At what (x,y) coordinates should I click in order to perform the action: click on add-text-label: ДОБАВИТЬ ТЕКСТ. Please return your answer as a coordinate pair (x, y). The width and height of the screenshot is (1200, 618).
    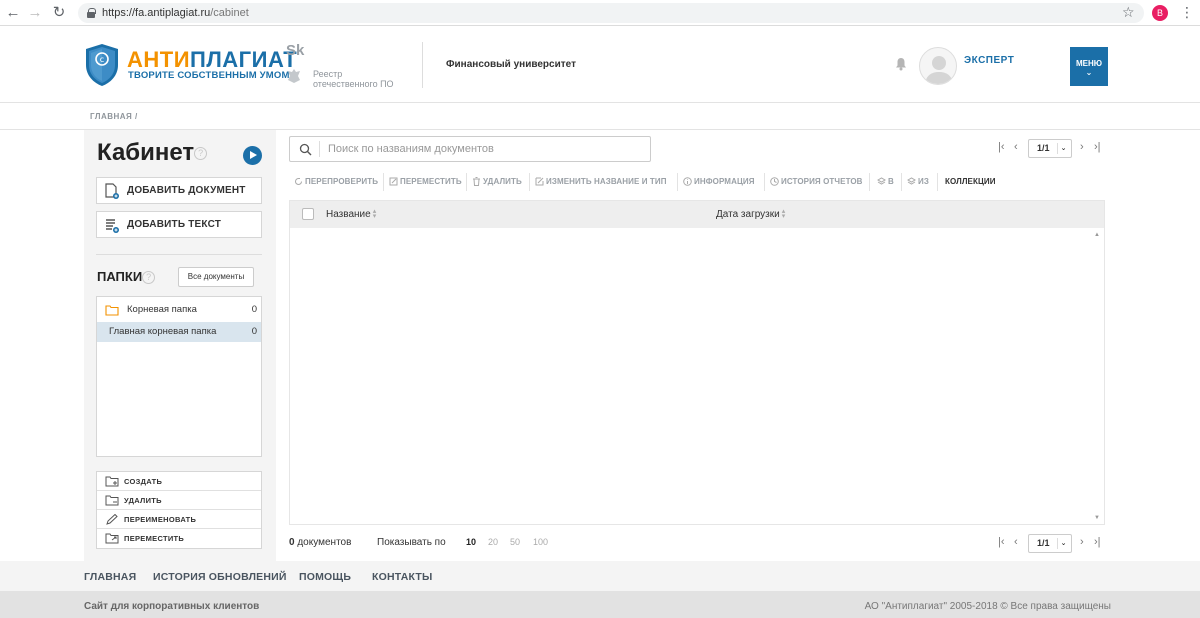
    Looking at the image, I should click on (174, 224).